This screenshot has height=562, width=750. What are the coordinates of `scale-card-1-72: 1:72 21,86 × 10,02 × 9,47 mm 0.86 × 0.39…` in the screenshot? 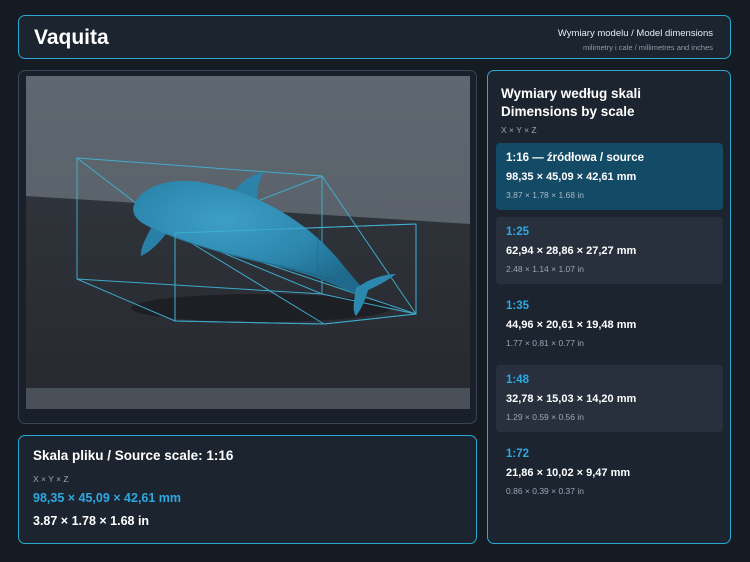 It's located at (609, 472).